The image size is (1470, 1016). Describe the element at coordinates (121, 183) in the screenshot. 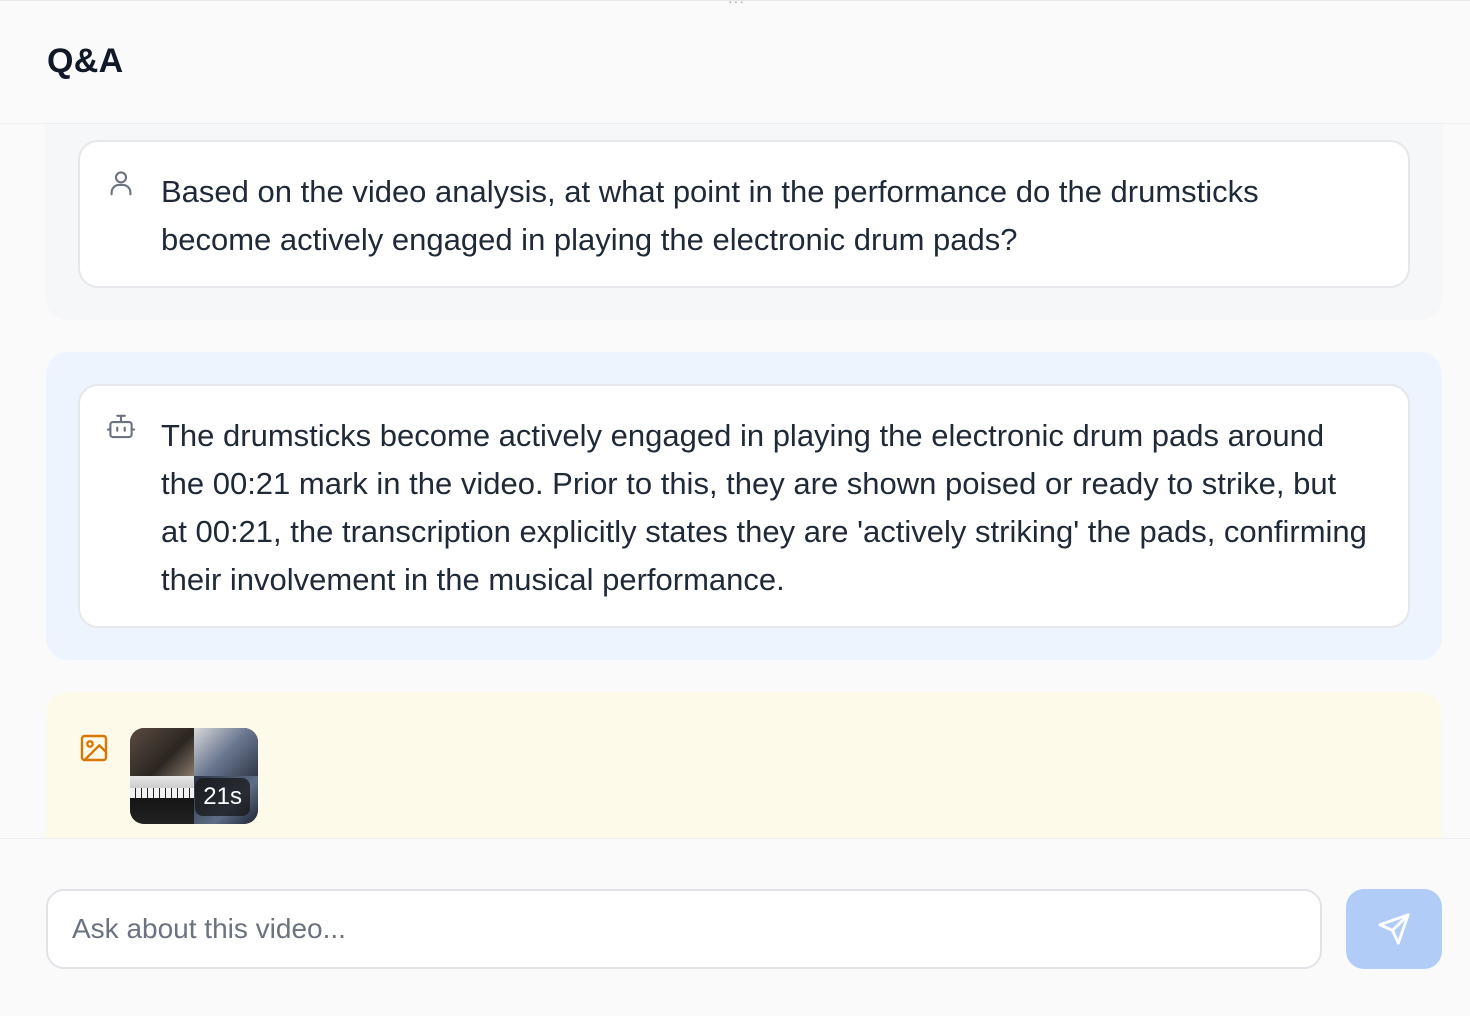

I see `user-icon` at that location.